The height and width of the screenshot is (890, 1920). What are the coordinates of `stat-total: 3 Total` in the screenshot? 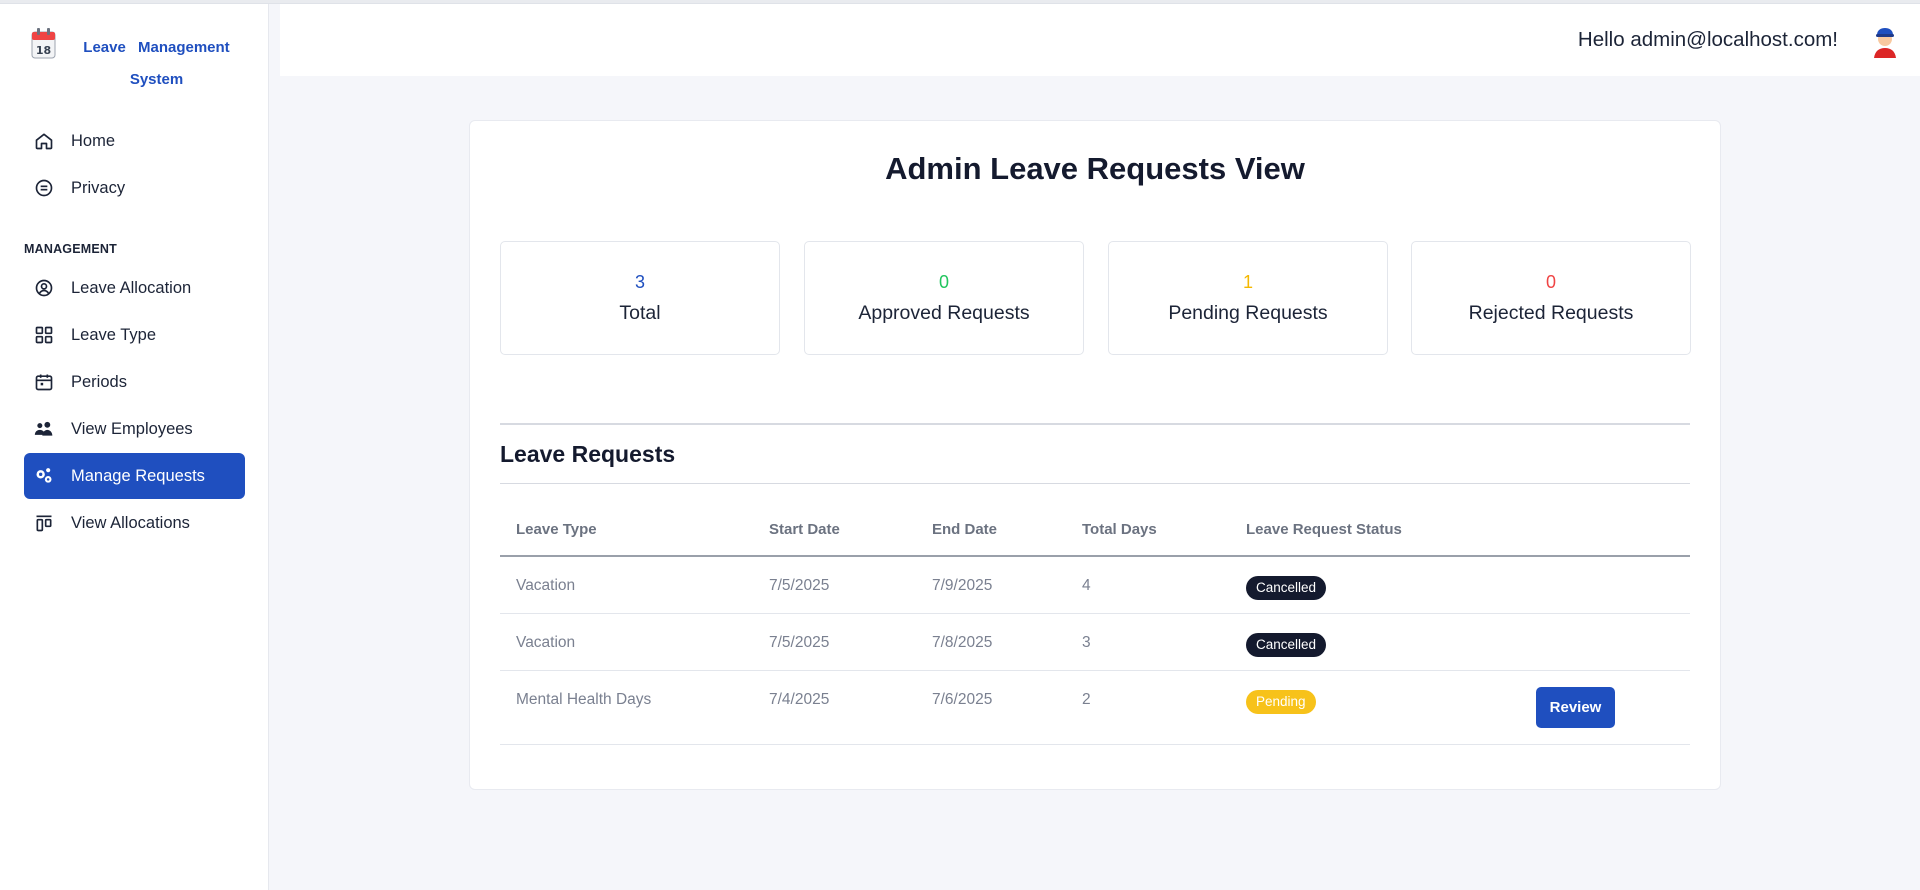 It's located at (640, 298).